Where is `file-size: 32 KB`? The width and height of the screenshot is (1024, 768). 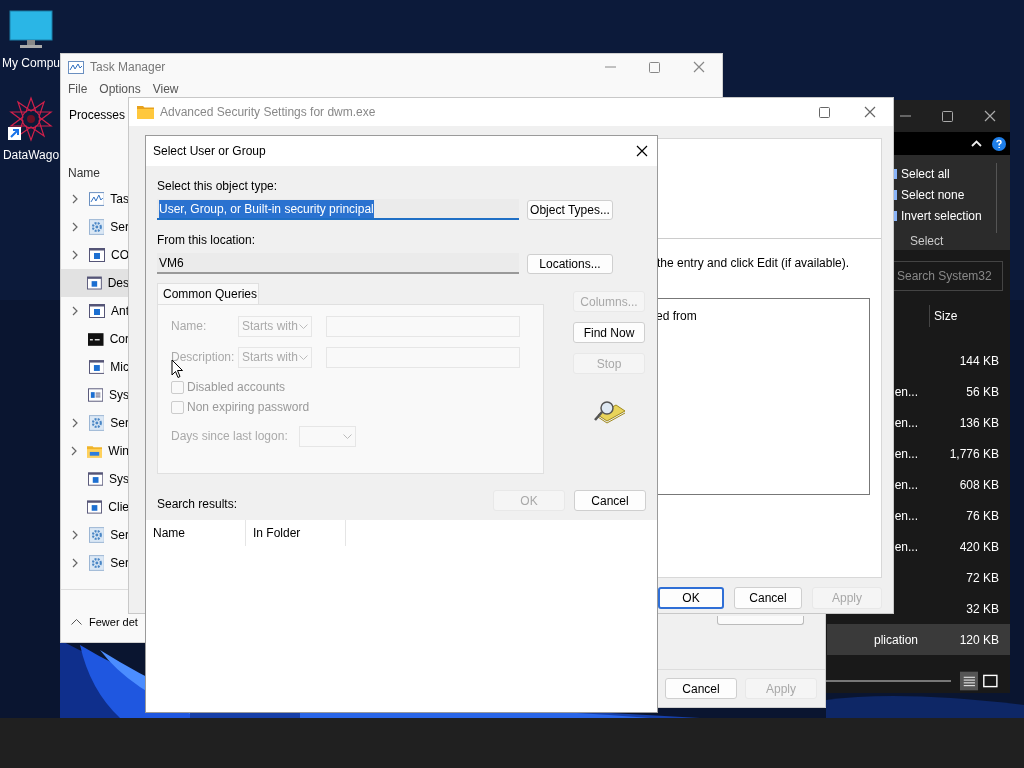 file-size: 32 KB is located at coordinates (982, 609).